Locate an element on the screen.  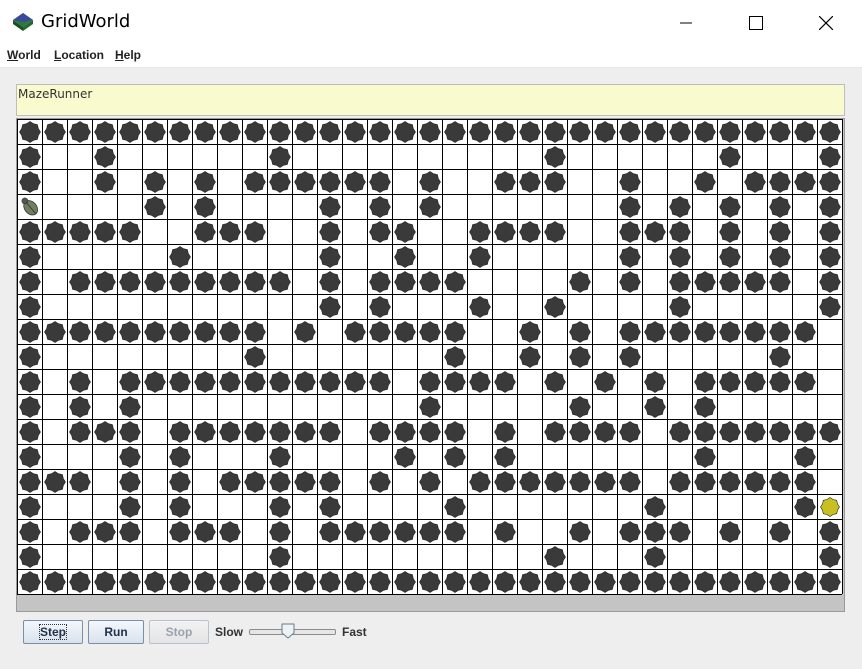
minimize-button is located at coordinates (686, 22).